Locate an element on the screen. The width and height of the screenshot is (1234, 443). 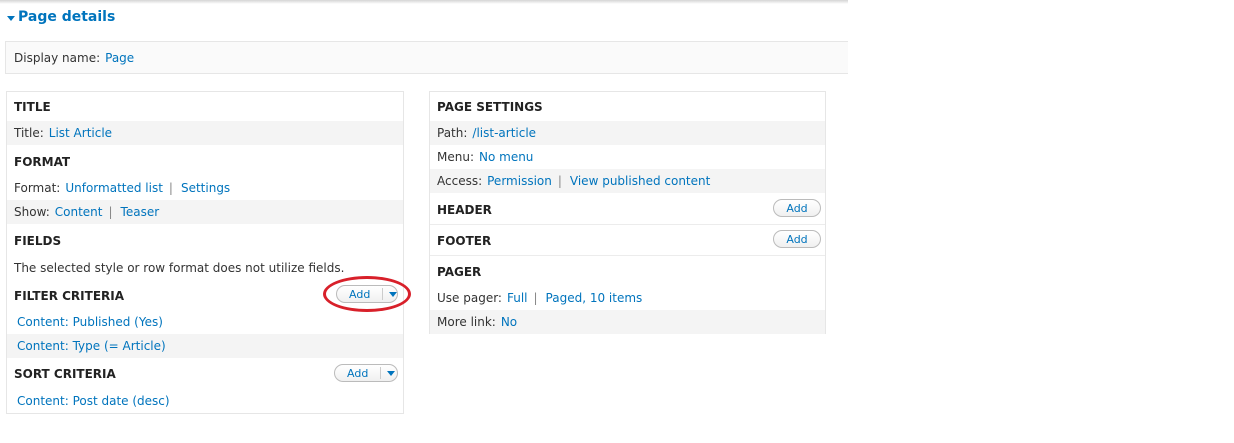
sort-item: Content: Post date (desc) is located at coordinates (205, 401).